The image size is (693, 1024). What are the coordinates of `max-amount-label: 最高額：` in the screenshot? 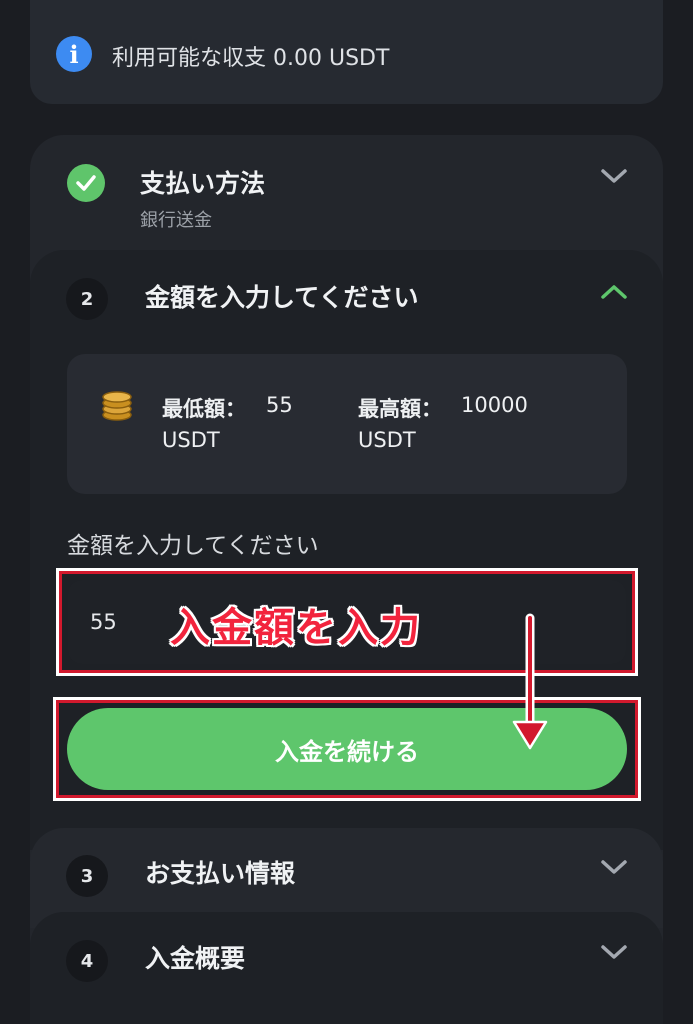 It's located at (400, 409).